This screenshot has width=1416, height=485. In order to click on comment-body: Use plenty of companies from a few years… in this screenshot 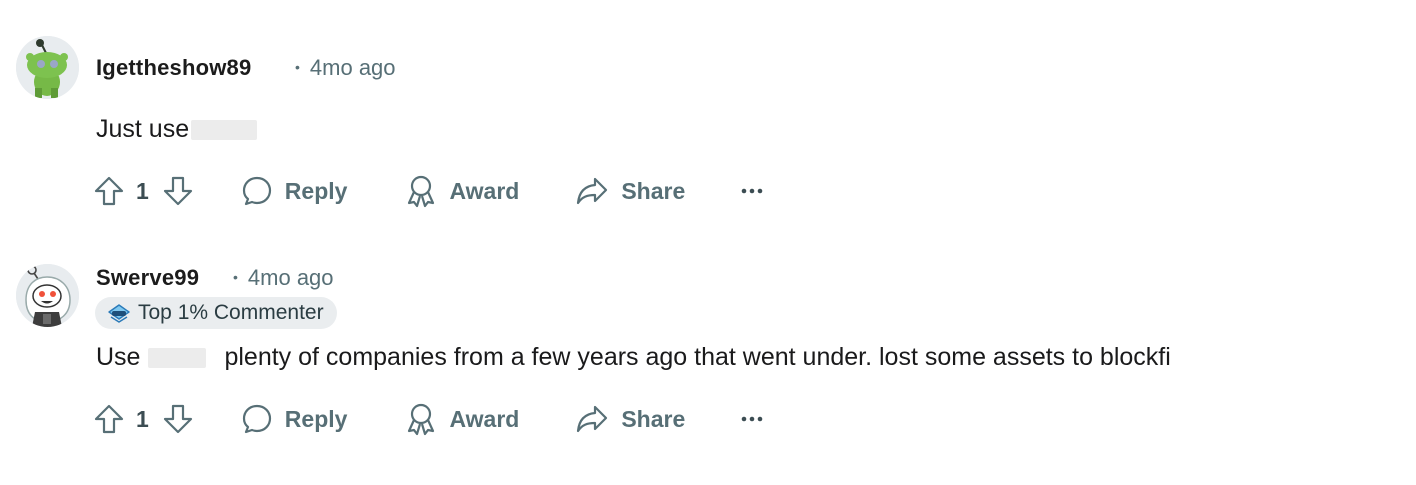, I will do `click(633, 357)`.